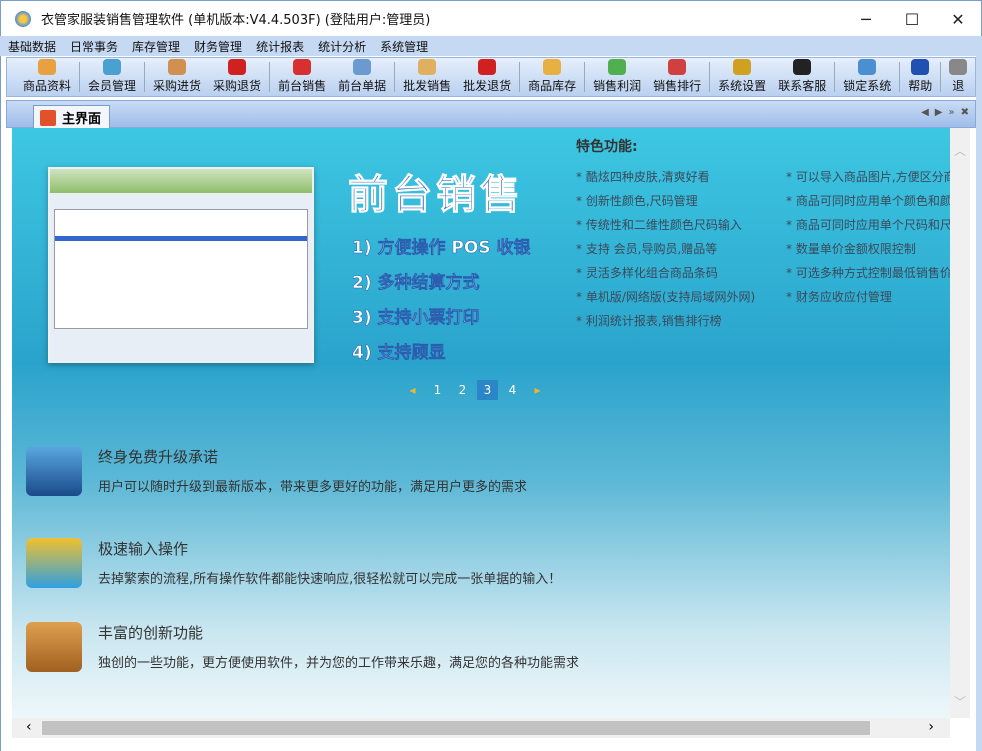 This screenshot has width=982, height=751. Describe the element at coordinates (462, 390) in the screenshot. I see `pager-page: 2` at that location.